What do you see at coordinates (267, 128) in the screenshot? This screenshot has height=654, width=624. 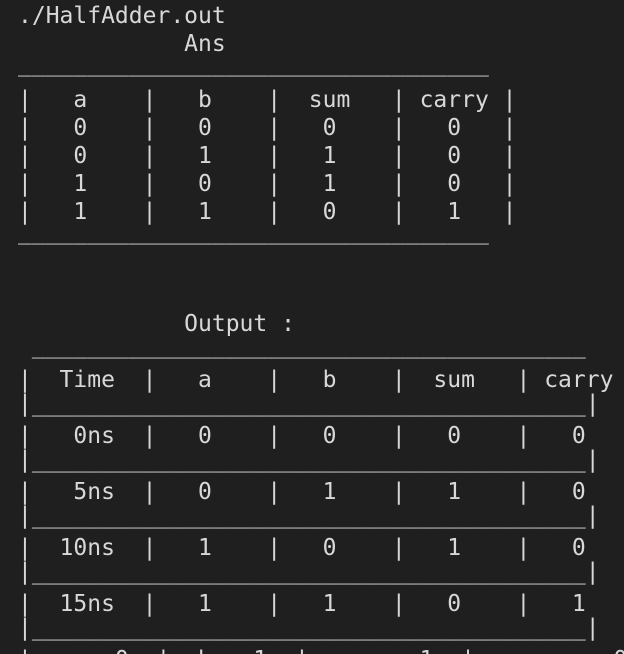 I see `ans-table-row: | 0 | 0 | 0 | 0 |` at bounding box center [267, 128].